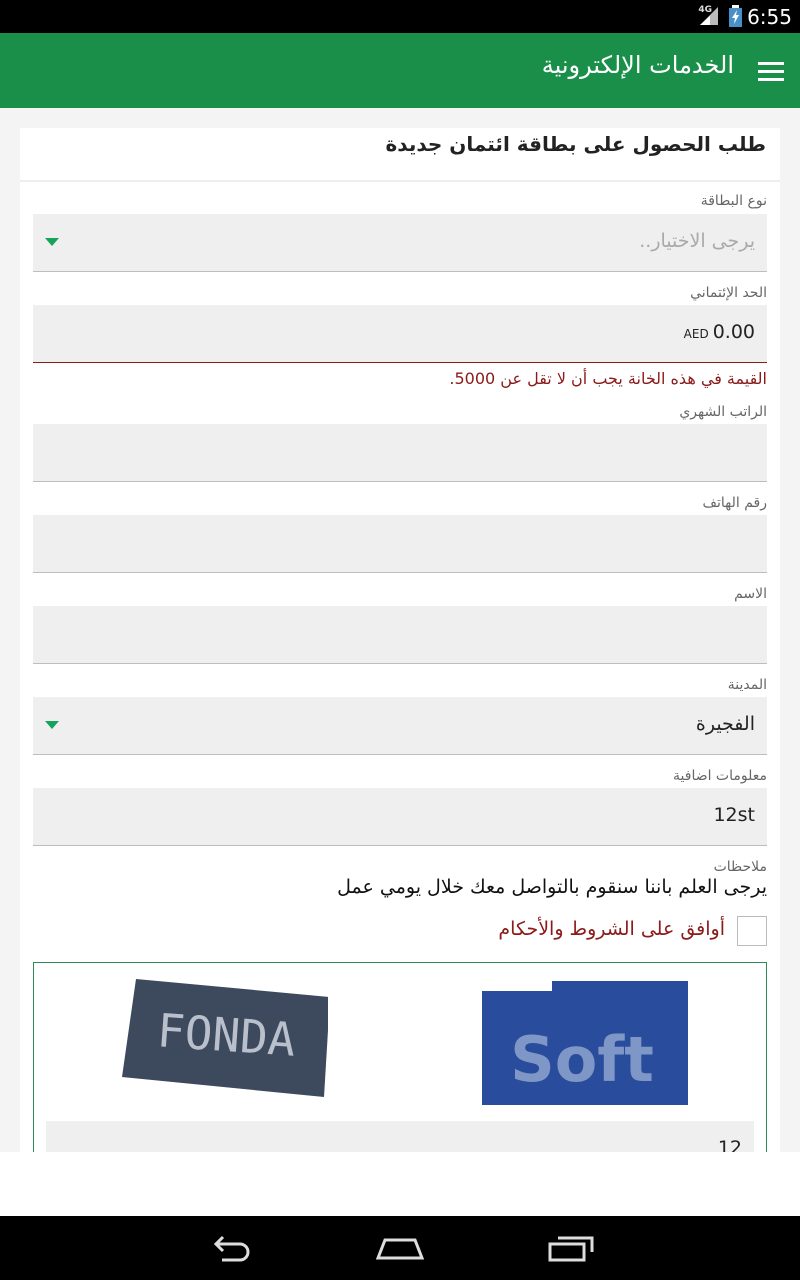 The height and width of the screenshot is (1280, 800). Describe the element at coordinates (582, 1059) in the screenshot. I see `captcha-text-2: Soft` at that location.